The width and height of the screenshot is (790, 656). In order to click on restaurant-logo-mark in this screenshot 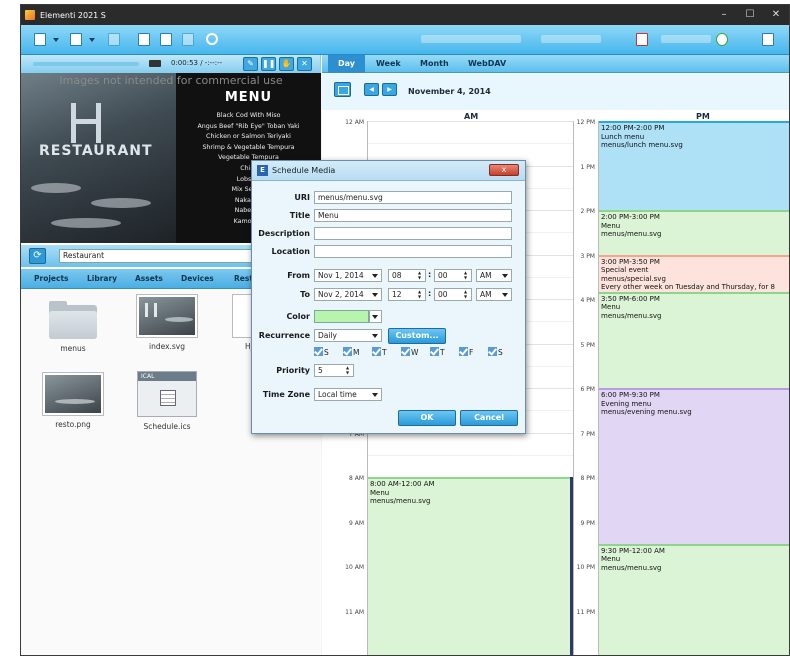, I will do `click(86, 123)`.